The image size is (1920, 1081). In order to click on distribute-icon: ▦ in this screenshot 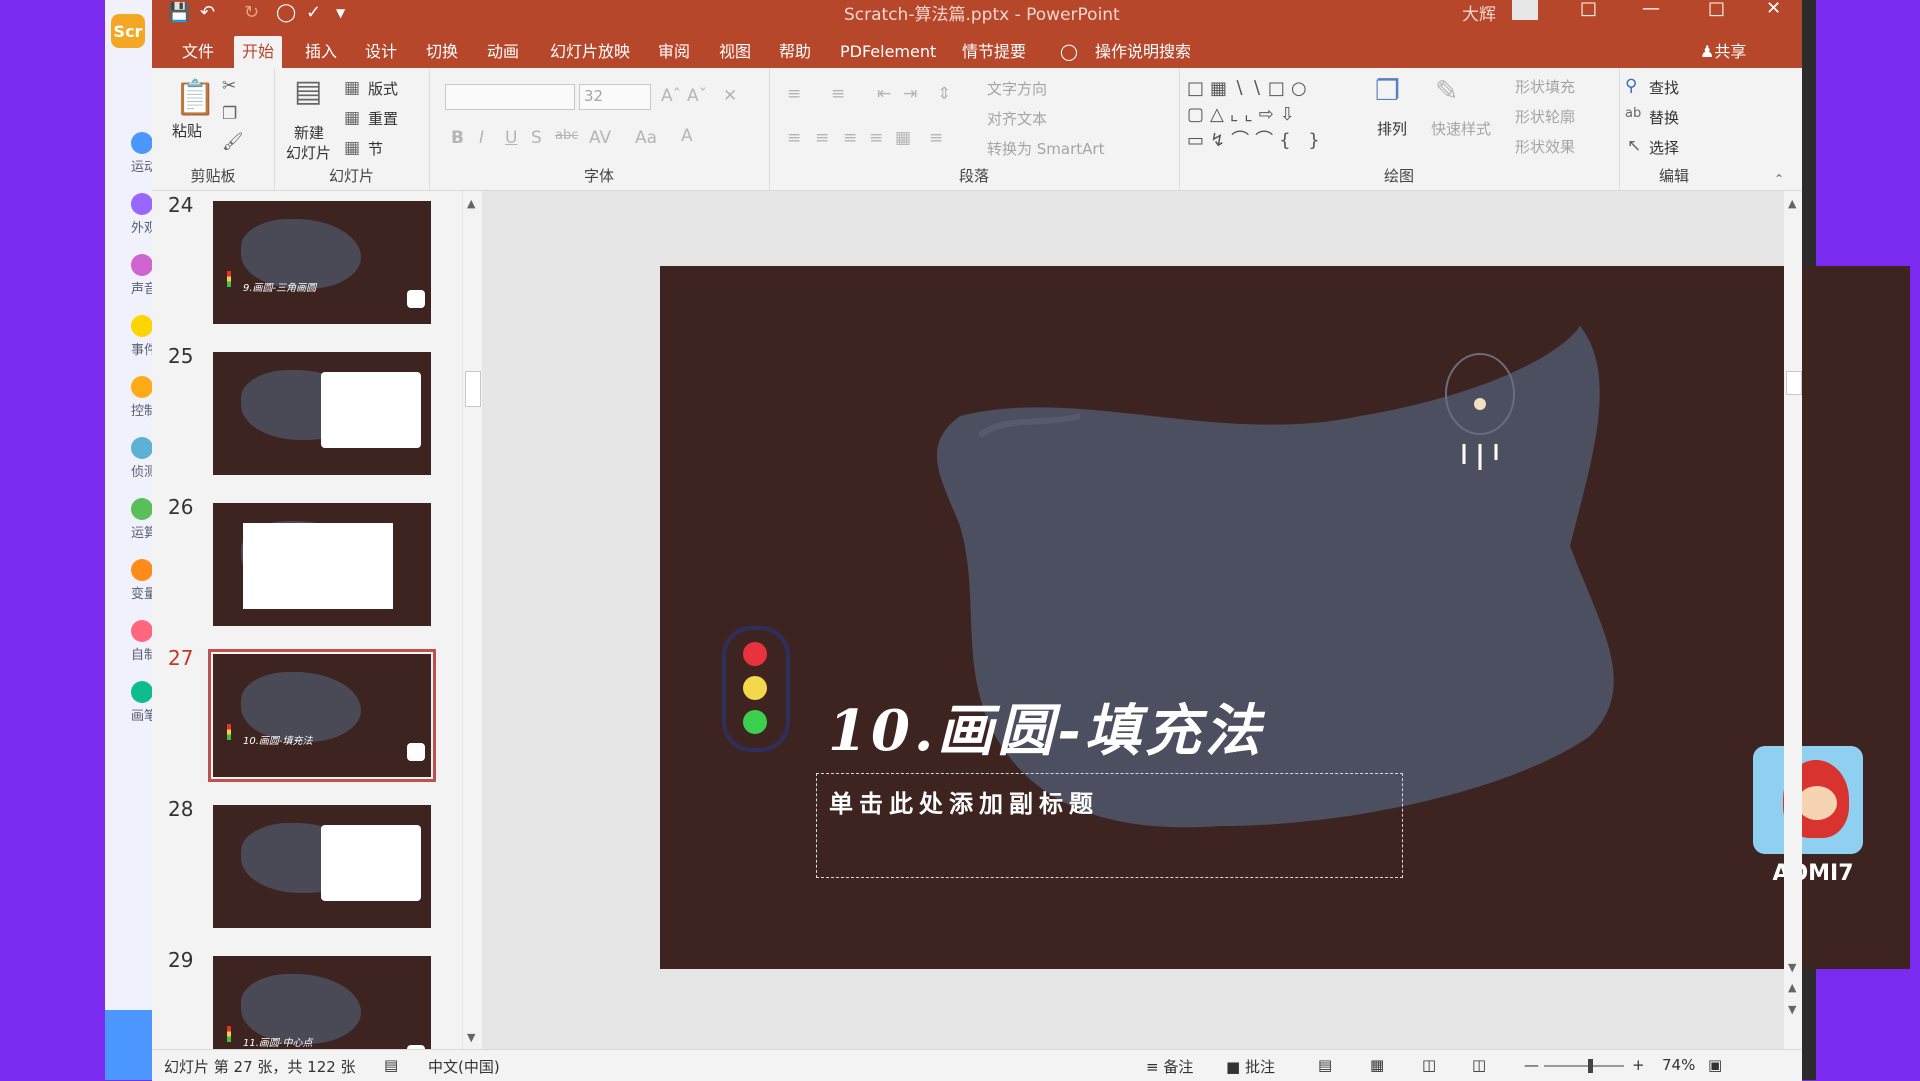, I will do `click(903, 138)`.